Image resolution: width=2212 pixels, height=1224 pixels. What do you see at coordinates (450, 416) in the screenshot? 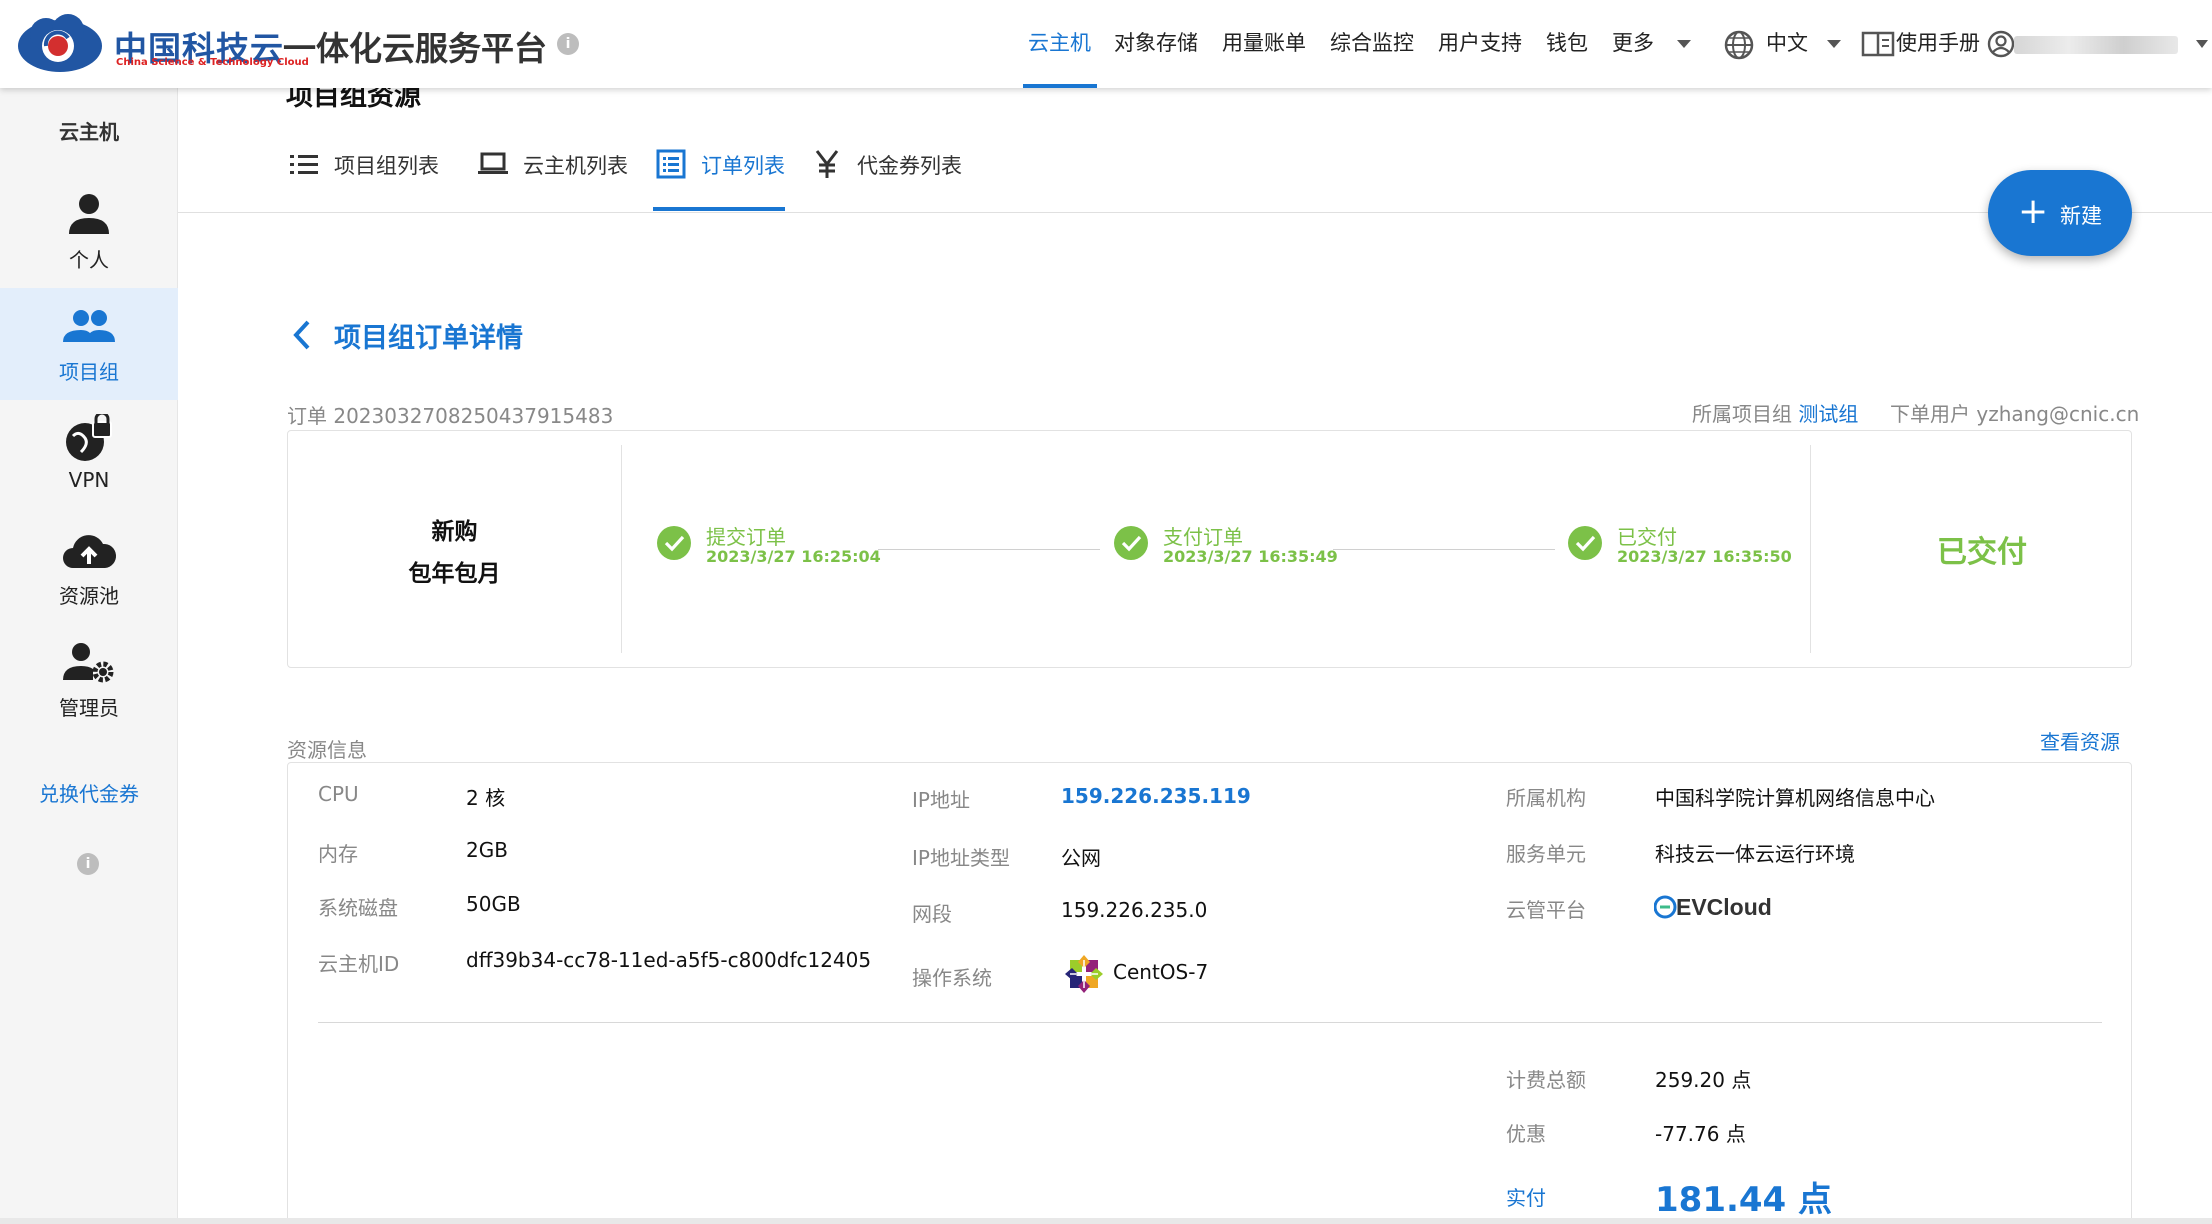
I see `order-number: 订单 2023032708250437915483` at bounding box center [450, 416].